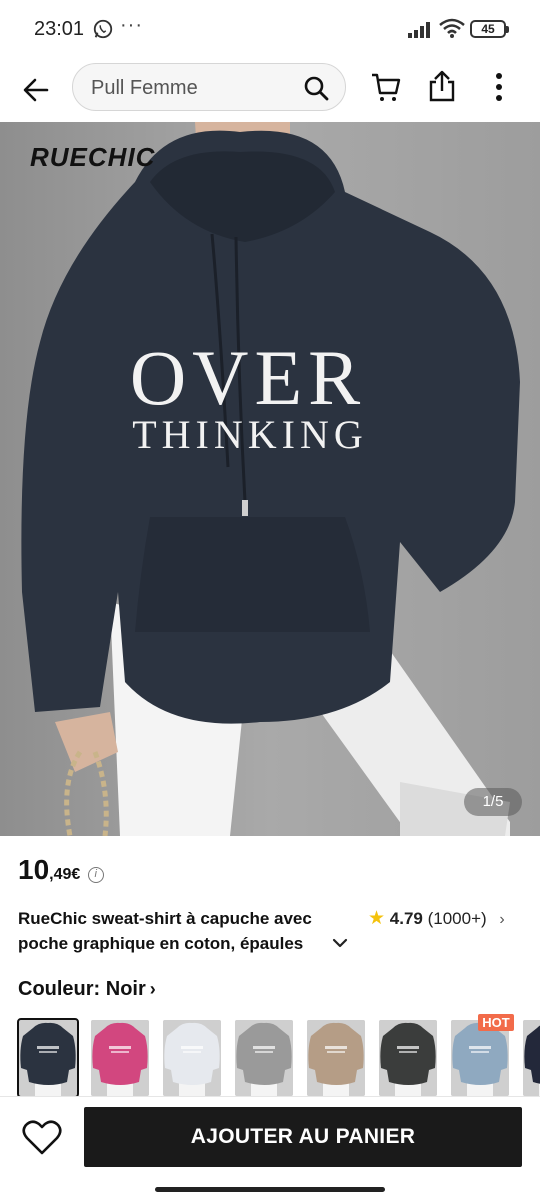 The image size is (540, 1200). Describe the element at coordinates (131, 25) in the screenshot. I see `status-dots: ···` at that location.